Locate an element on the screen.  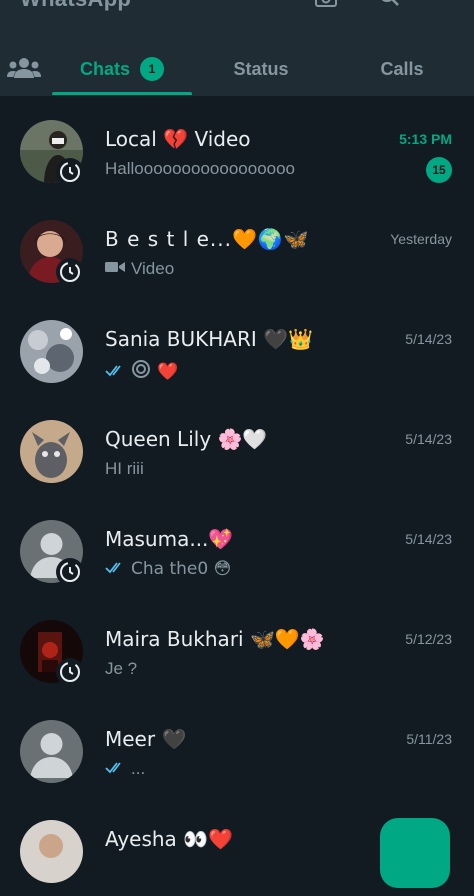
chat-preview: Video is located at coordinates (139, 269).